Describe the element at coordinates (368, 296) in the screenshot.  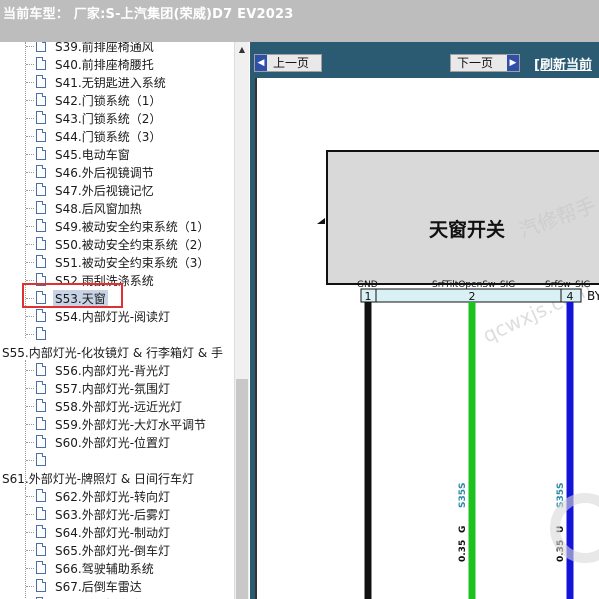
I see `pin-number: 1` at that location.